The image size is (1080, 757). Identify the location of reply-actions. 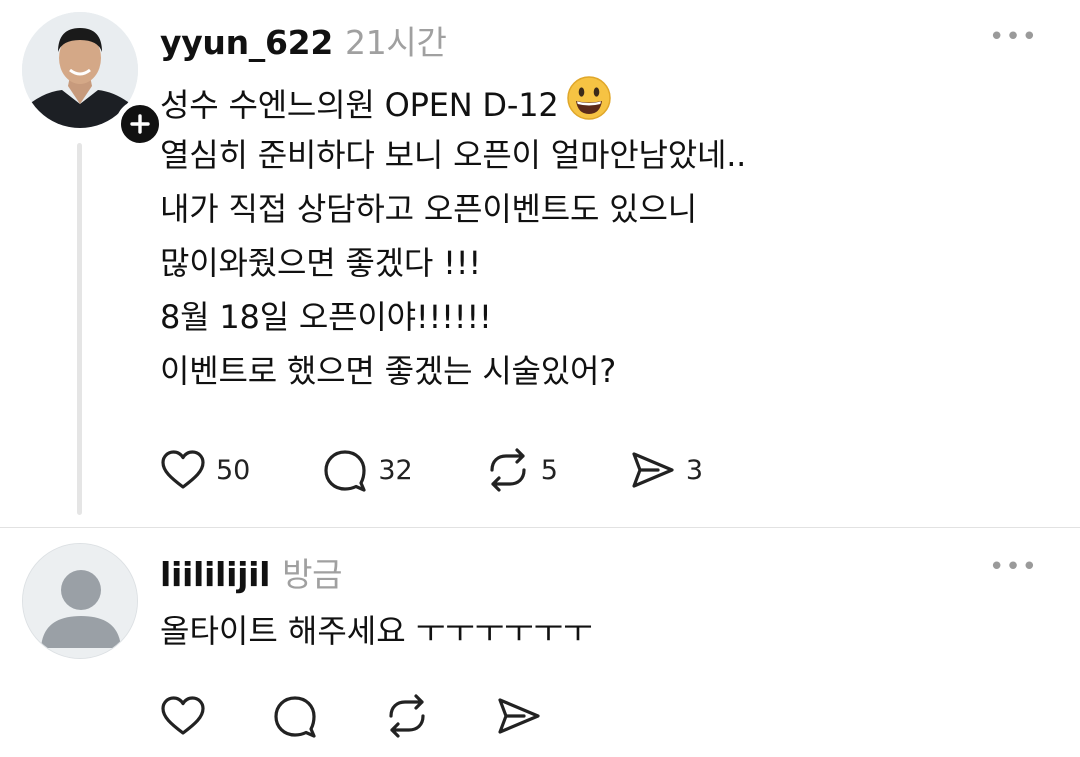
(387, 716).